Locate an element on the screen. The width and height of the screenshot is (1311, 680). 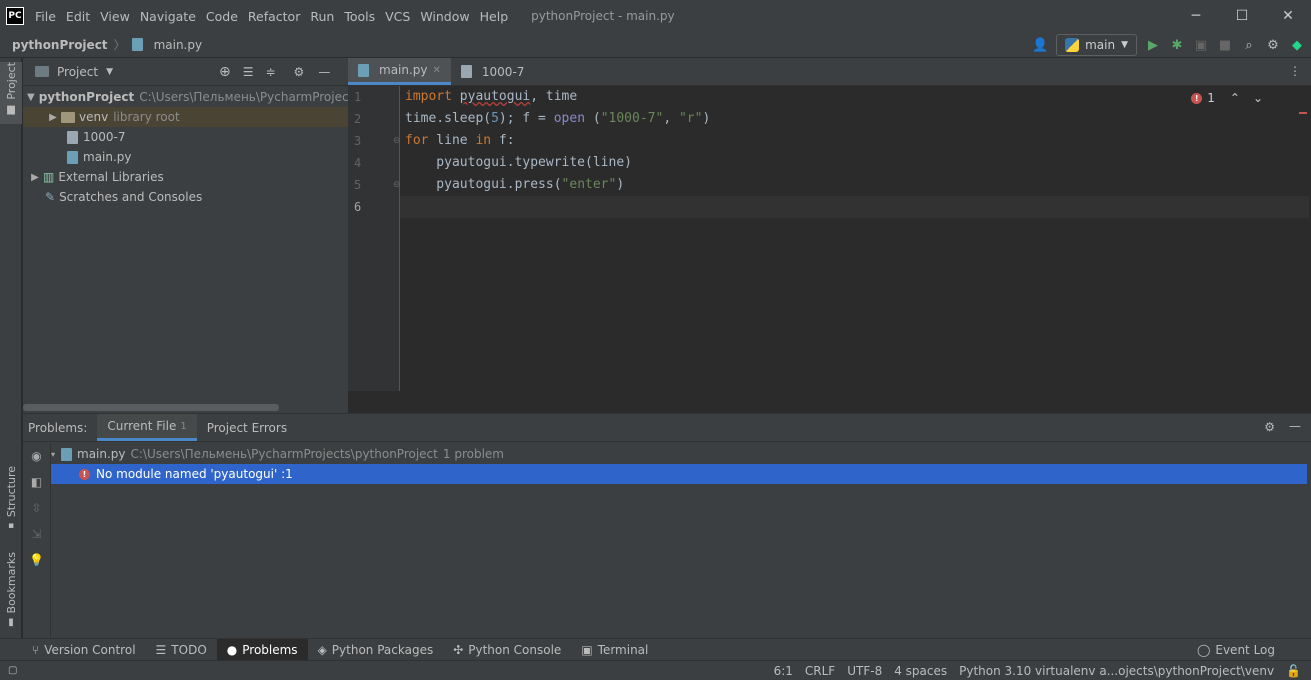
run-icon: ▶ is located at coordinates (1153, 45).